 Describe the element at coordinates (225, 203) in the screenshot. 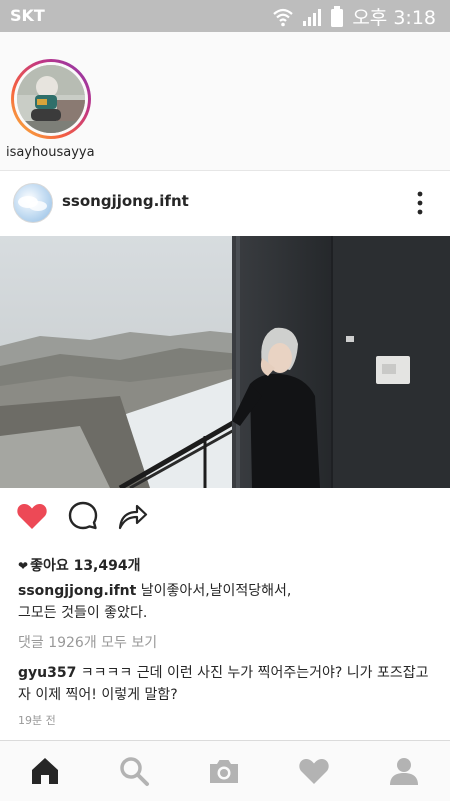

I see `post-header: ssongjjong.ifnt` at that location.